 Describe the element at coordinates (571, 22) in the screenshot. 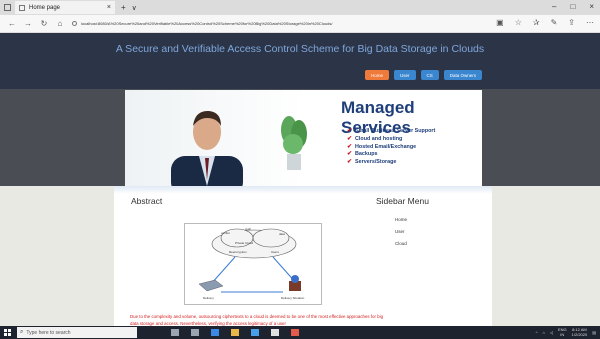

I see `share-icon: ⇪` at that location.